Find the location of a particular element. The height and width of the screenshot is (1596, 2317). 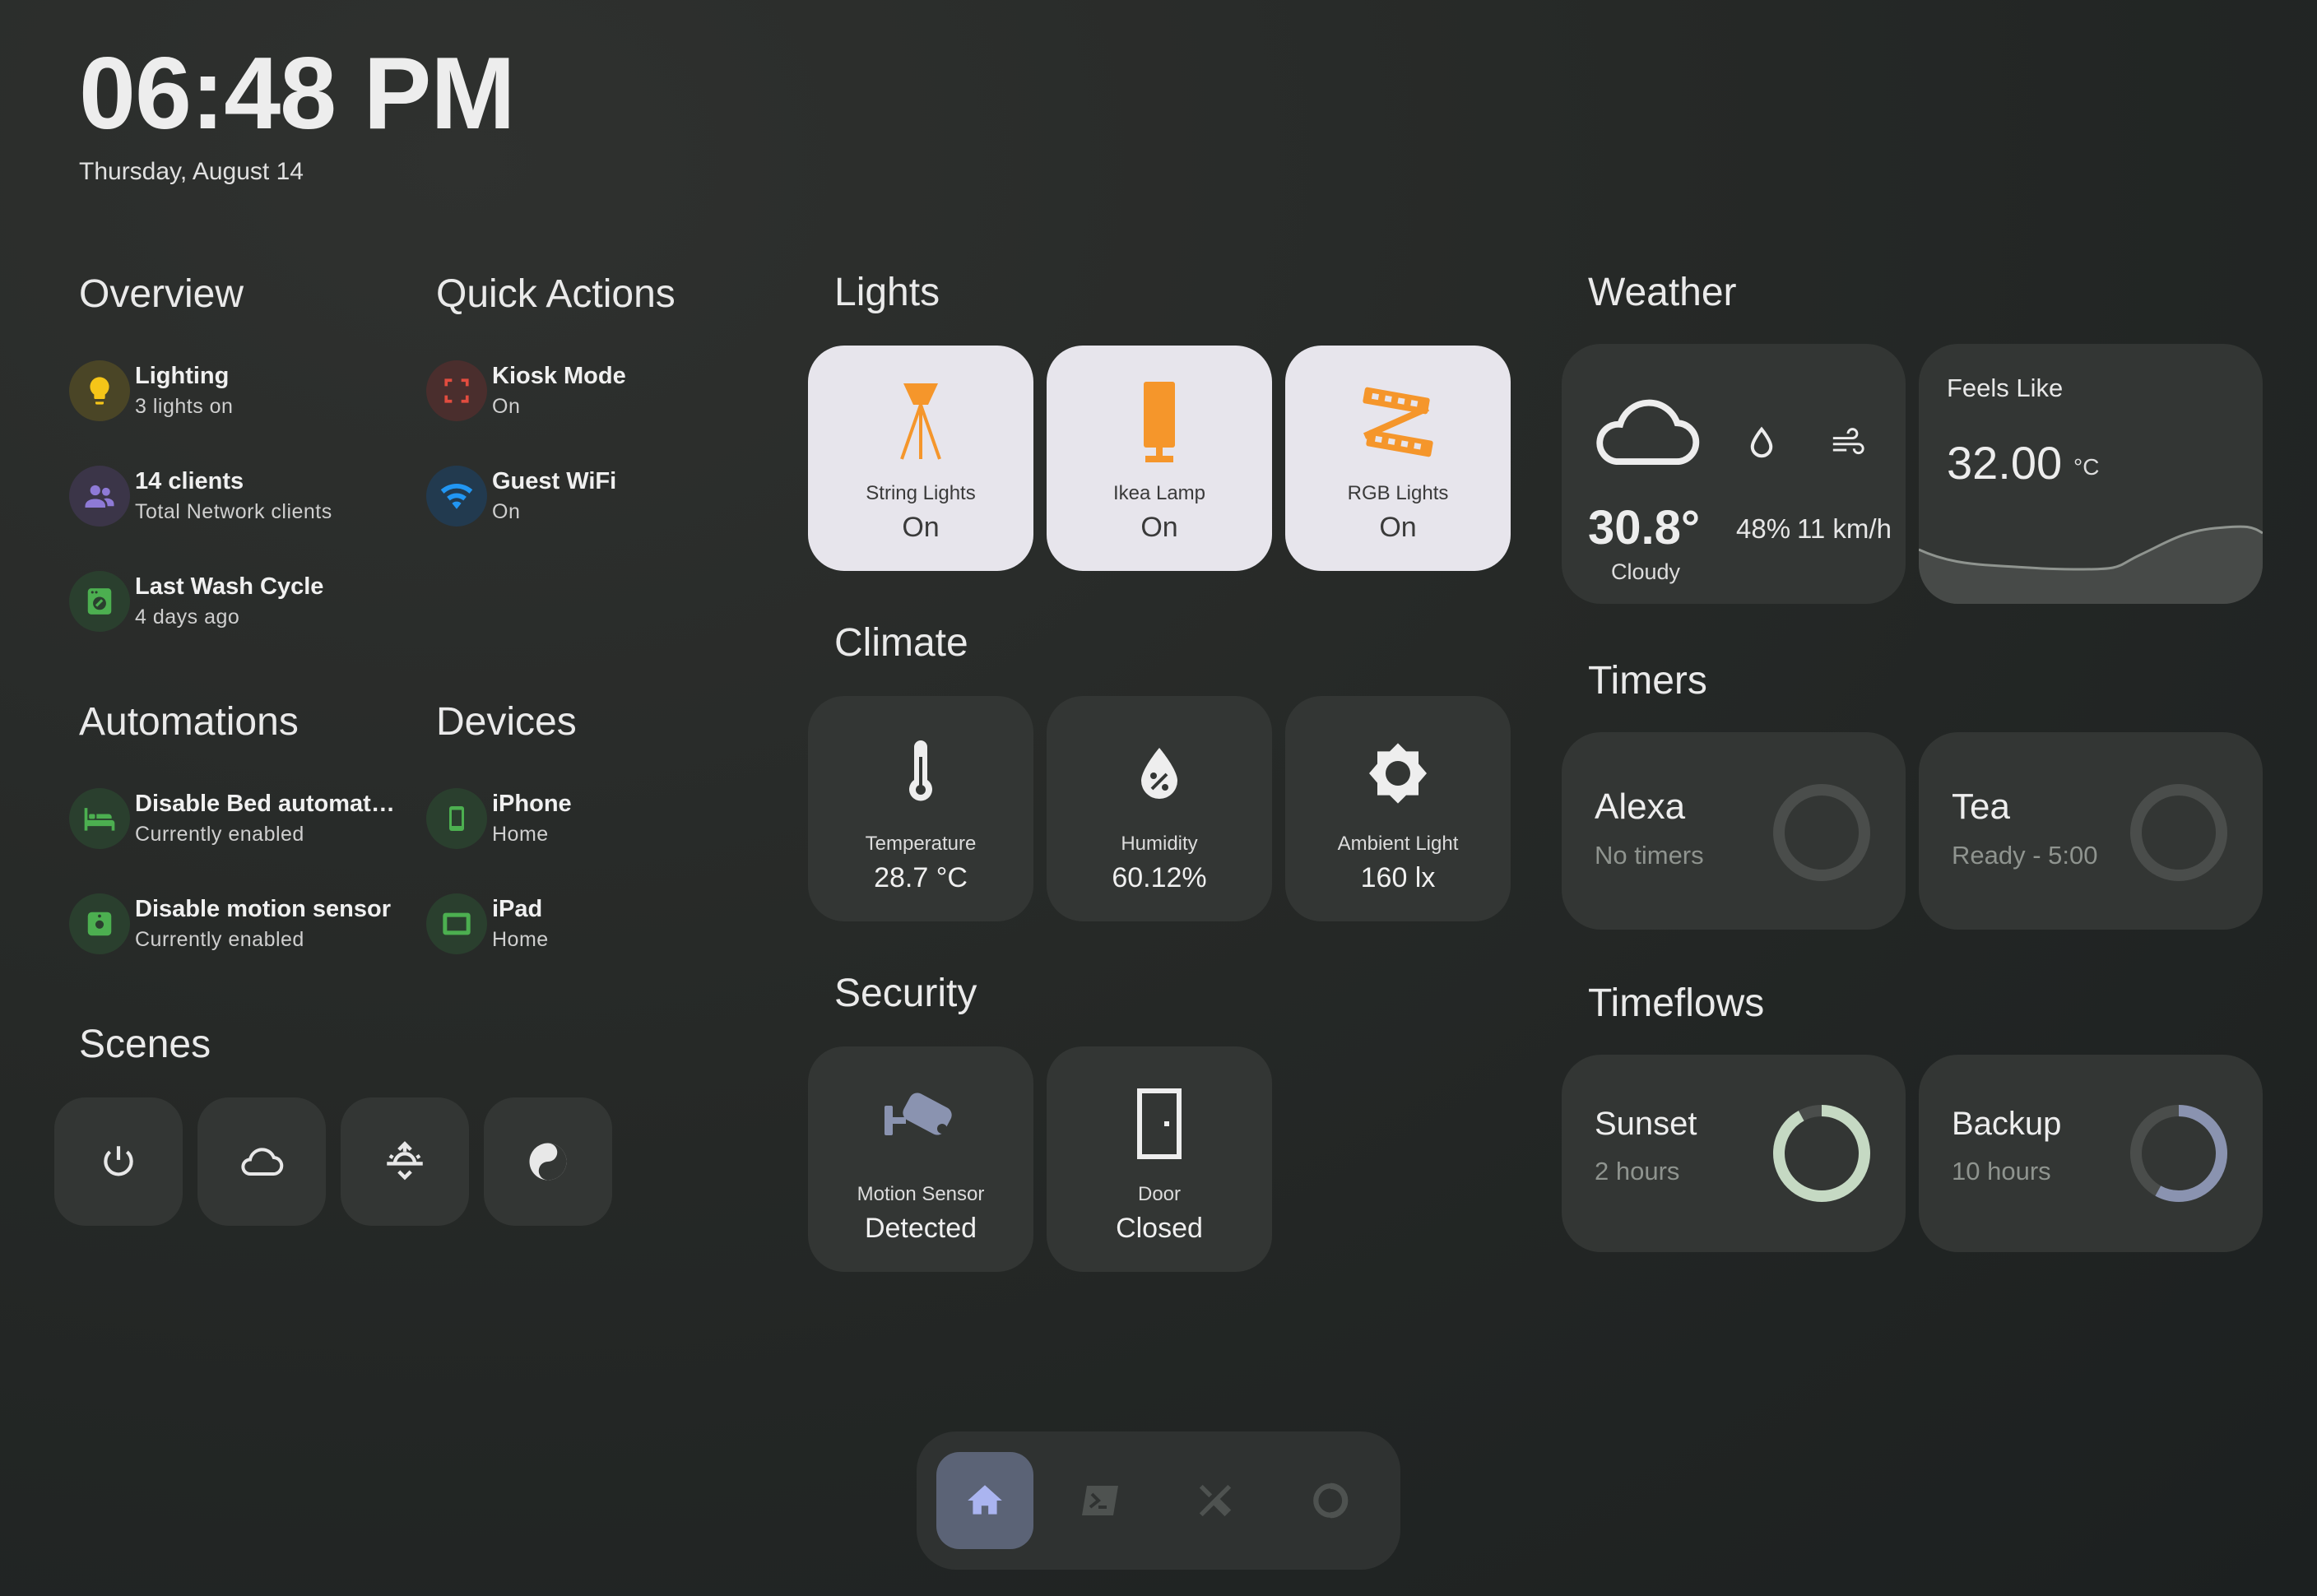

tile-label: String Lights is located at coordinates (921, 493).